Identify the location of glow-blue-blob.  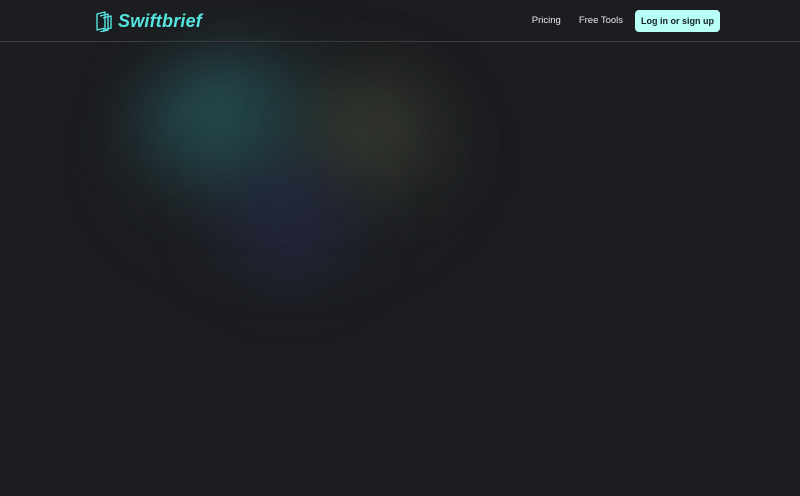
(288, 221).